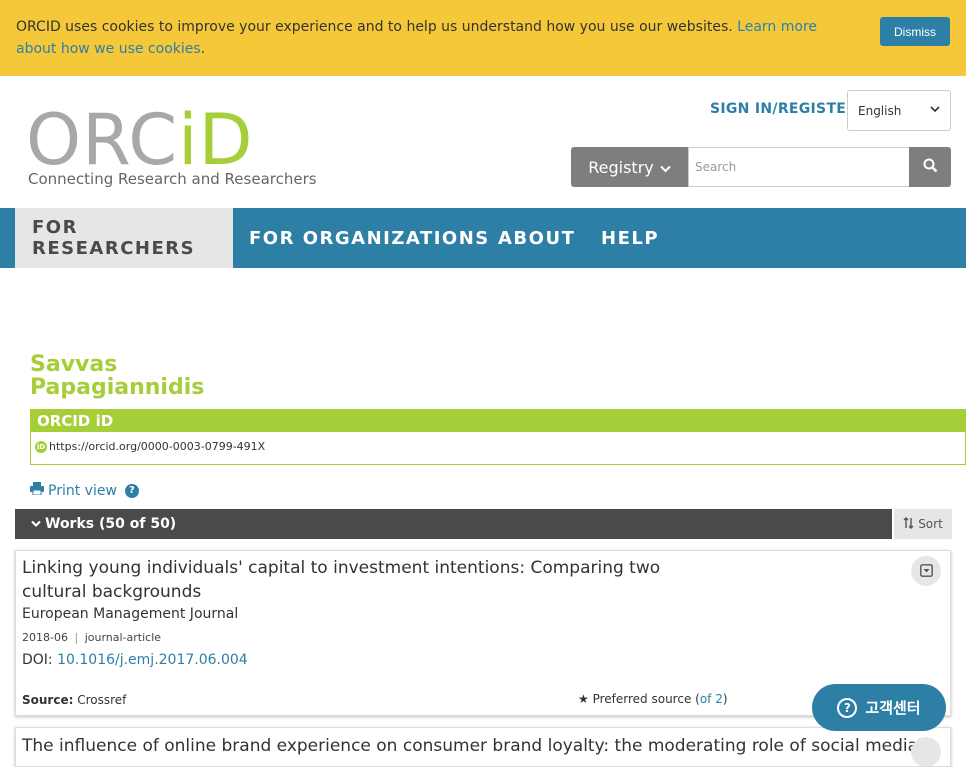 The height and width of the screenshot is (767, 966). Describe the element at coordinates (123, 637) in the screenshot. I see `work-type: journal-article` at that location.